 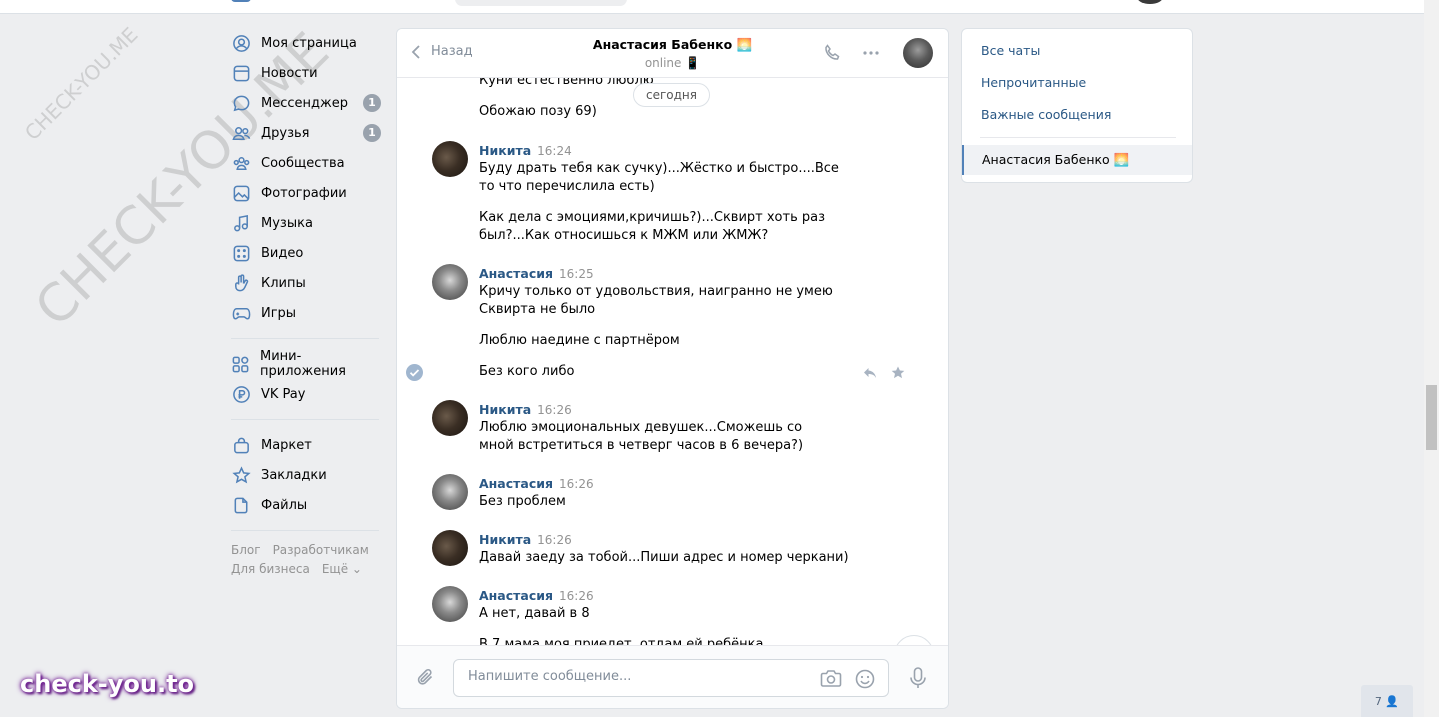 What do you see at coordinates (712, 7) in the screenshot?
I see `top-bar` at bounding box center [712, 7].